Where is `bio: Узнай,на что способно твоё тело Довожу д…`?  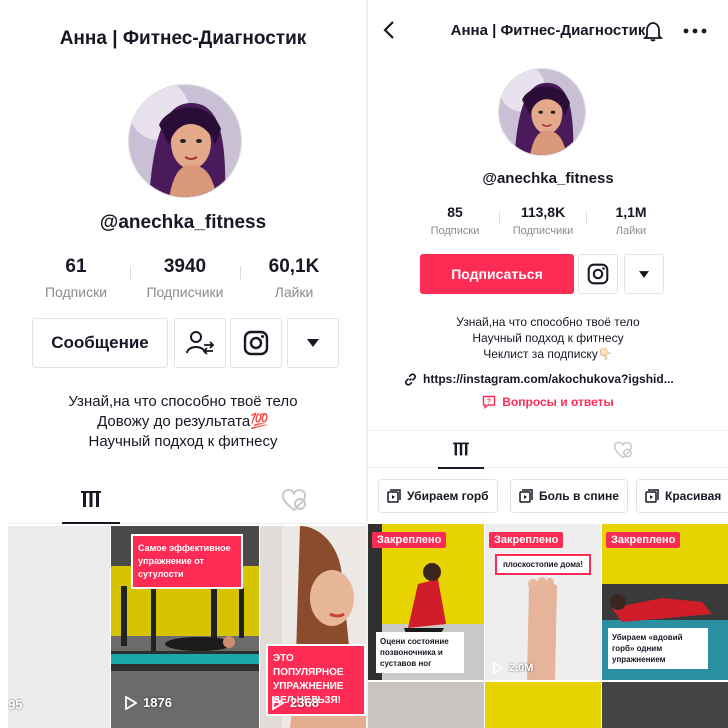
bio: Узнай,на что способно твоё тело Довожу д… is located at coordinates (183, 422).